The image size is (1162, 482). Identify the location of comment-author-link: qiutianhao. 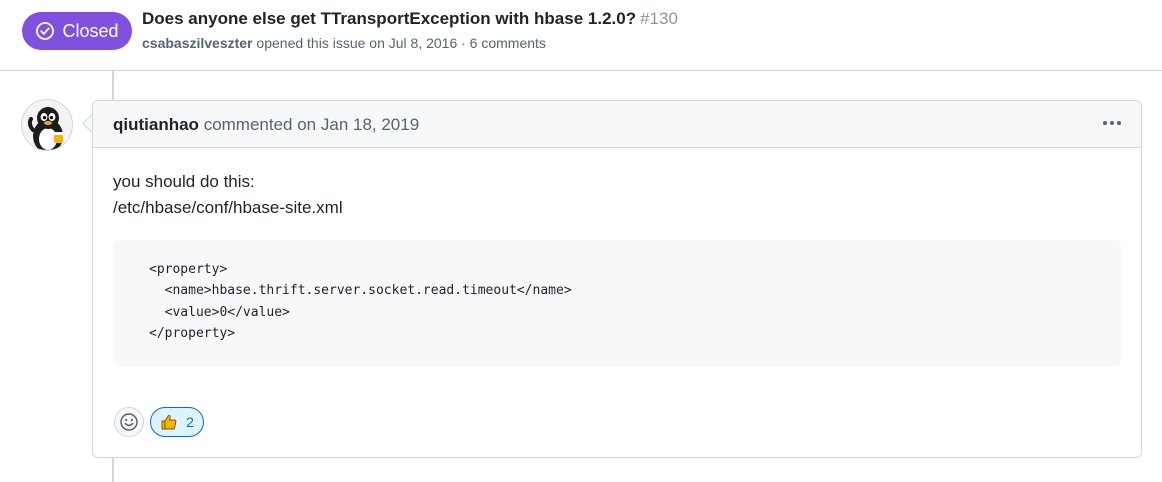
(156, 124).